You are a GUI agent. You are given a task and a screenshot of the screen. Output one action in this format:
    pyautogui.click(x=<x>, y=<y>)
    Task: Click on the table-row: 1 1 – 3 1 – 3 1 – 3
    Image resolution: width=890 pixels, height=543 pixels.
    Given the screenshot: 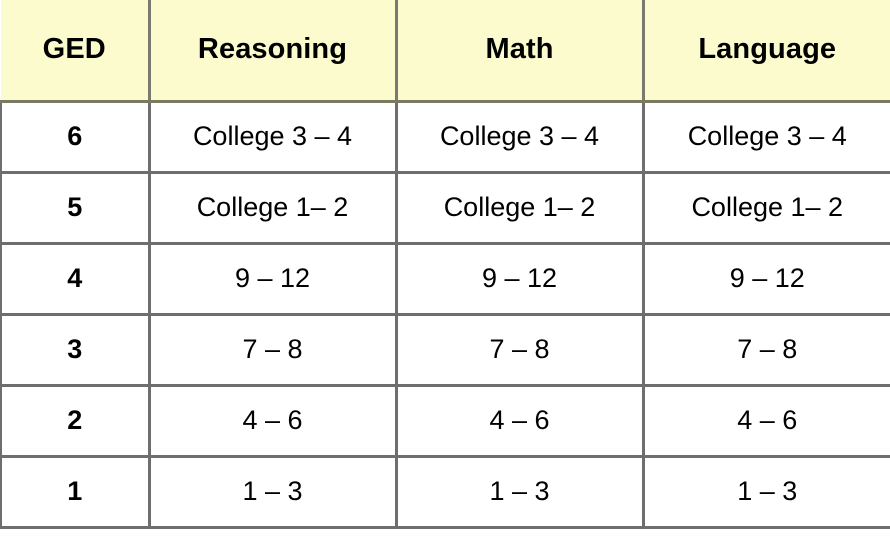 What is the action you would take?
    pyautogui.click(x=445, y=492)
    